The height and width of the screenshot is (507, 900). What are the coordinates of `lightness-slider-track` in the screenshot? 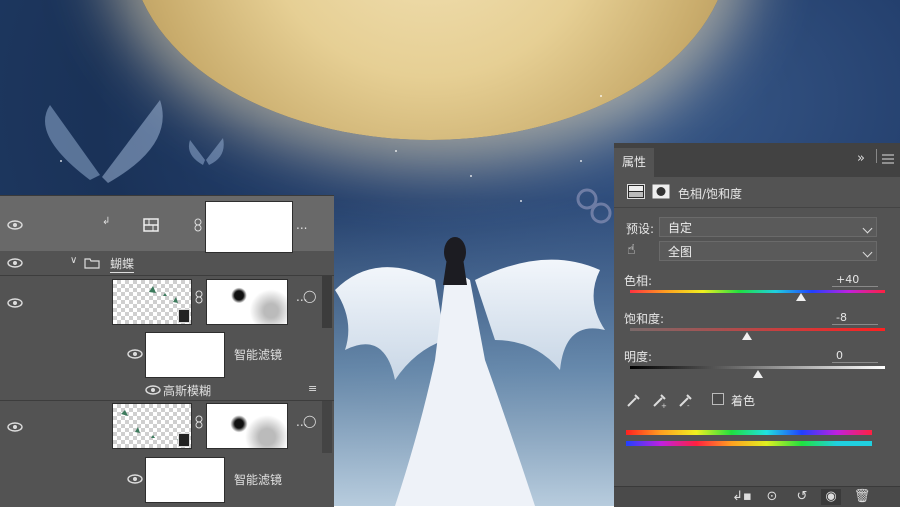 It's located at (757, 367).